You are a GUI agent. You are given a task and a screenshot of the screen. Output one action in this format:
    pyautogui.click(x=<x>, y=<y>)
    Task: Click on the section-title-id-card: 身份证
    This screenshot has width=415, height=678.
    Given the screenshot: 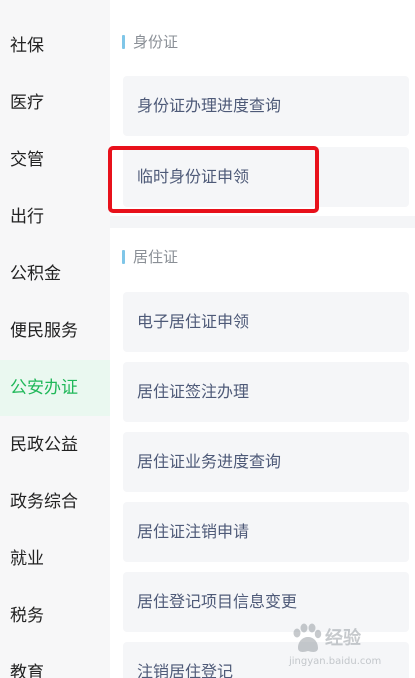 What is the action you would take?
    pyautogui.click(x=150, y=42)
    